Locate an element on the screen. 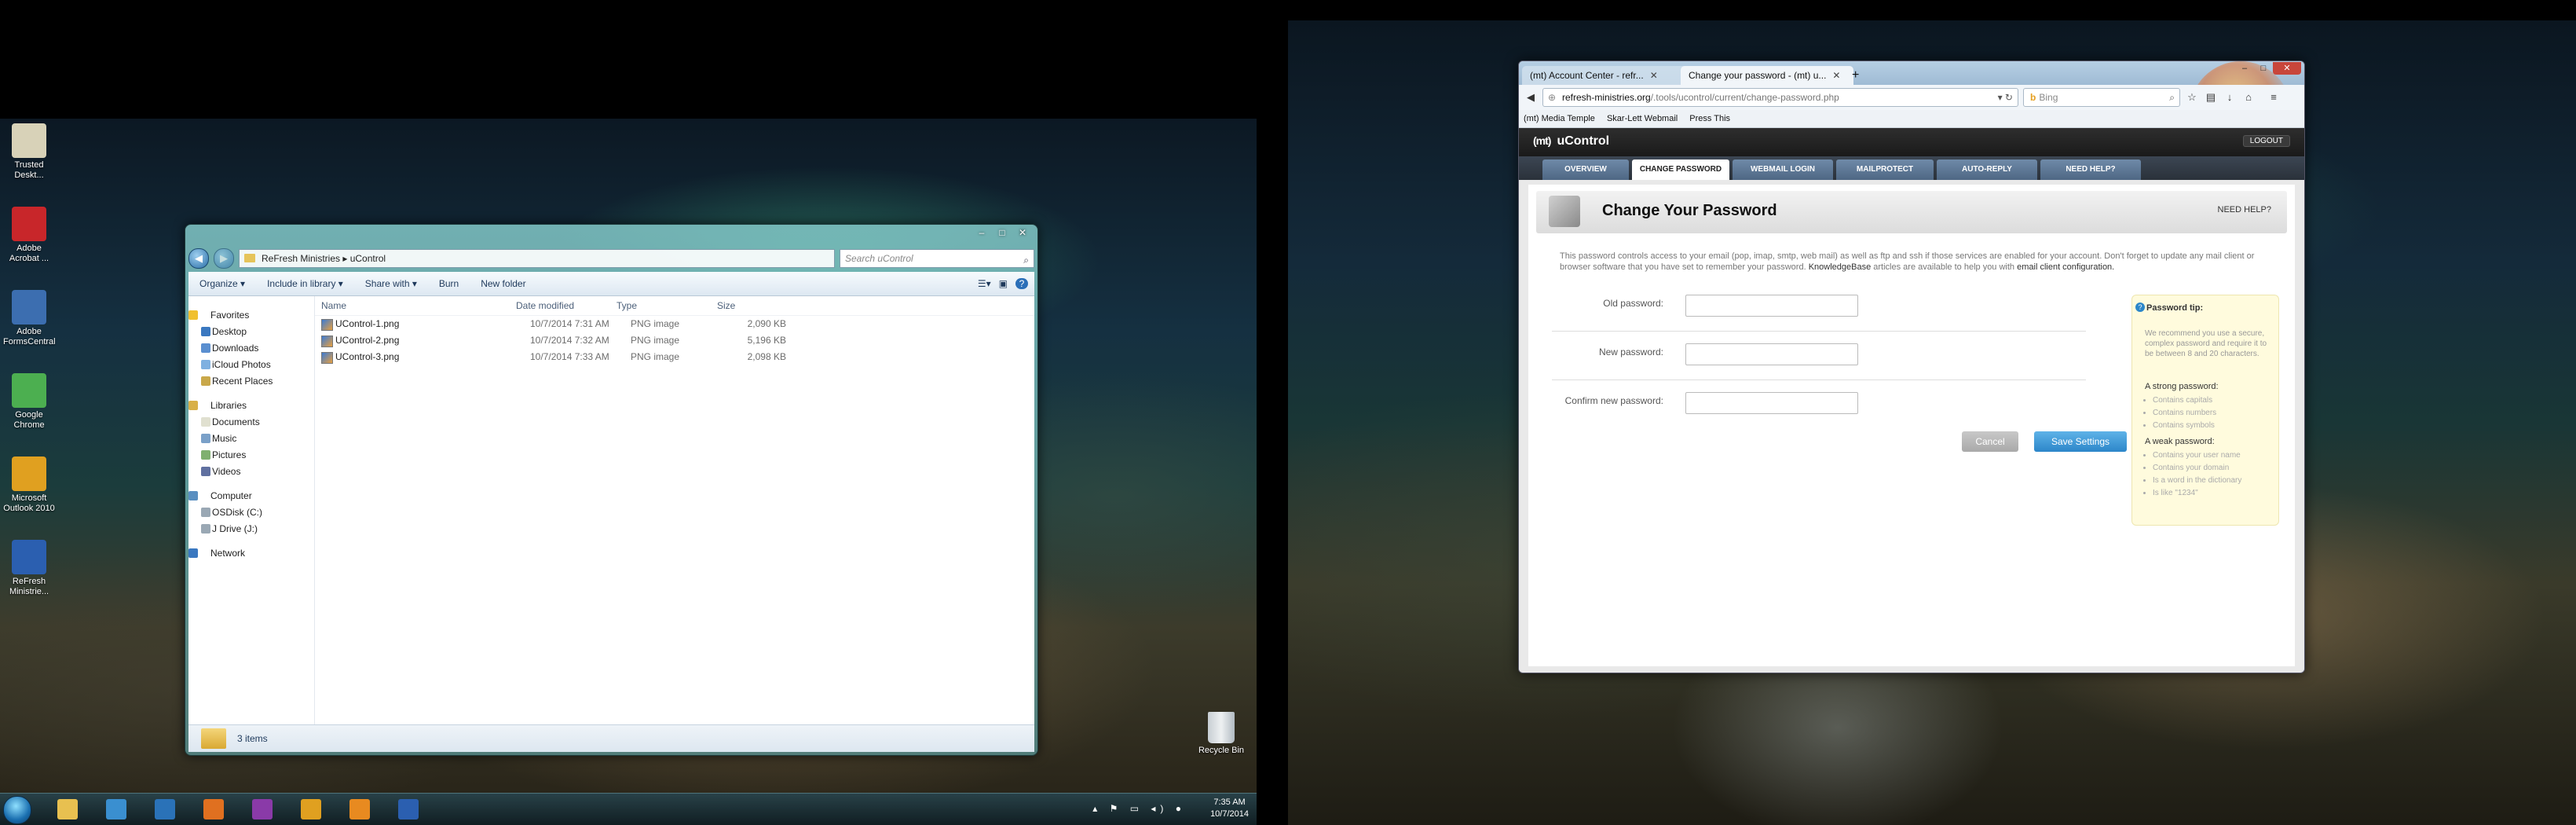  nav-desktop: Desktop is located at coordinates (251, 332).